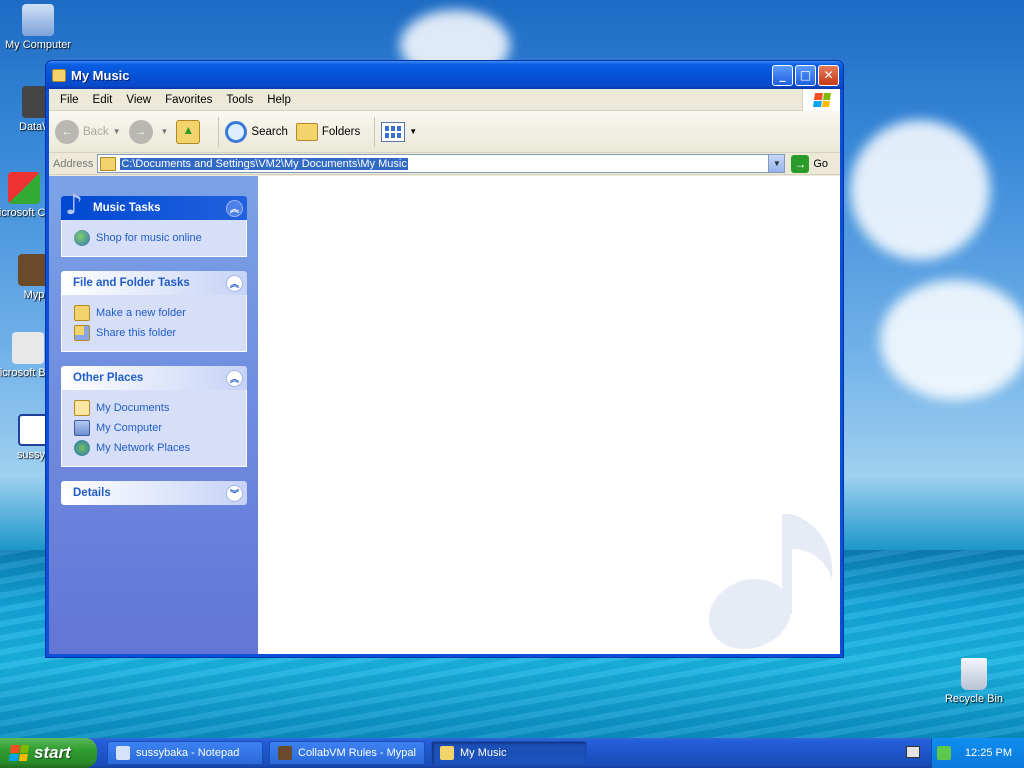  I want to click on desktop-icon-recycle-bin: Recycle Bin, so click(974, 681).